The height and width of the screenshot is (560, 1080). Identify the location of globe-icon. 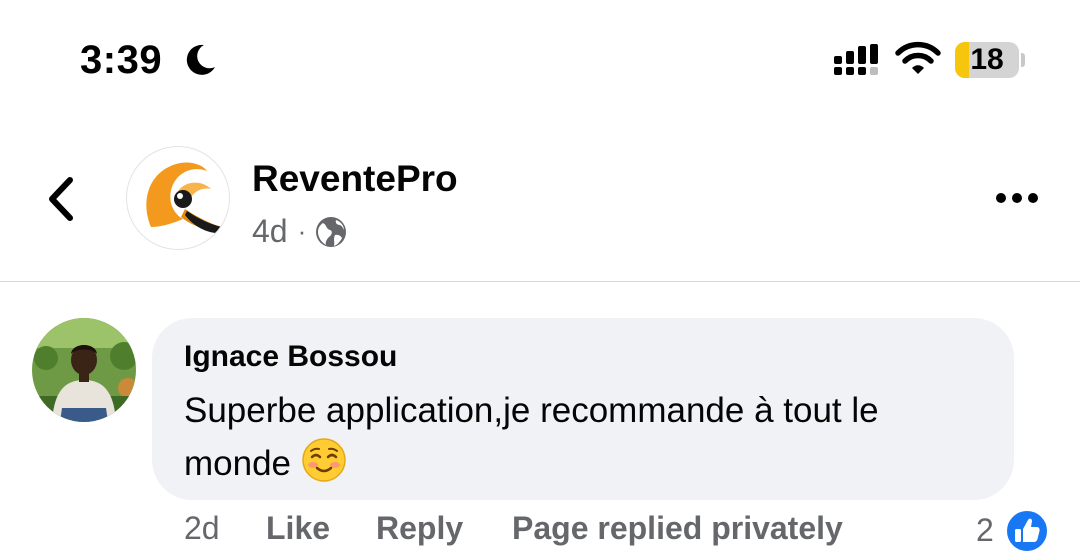
(331, 231).